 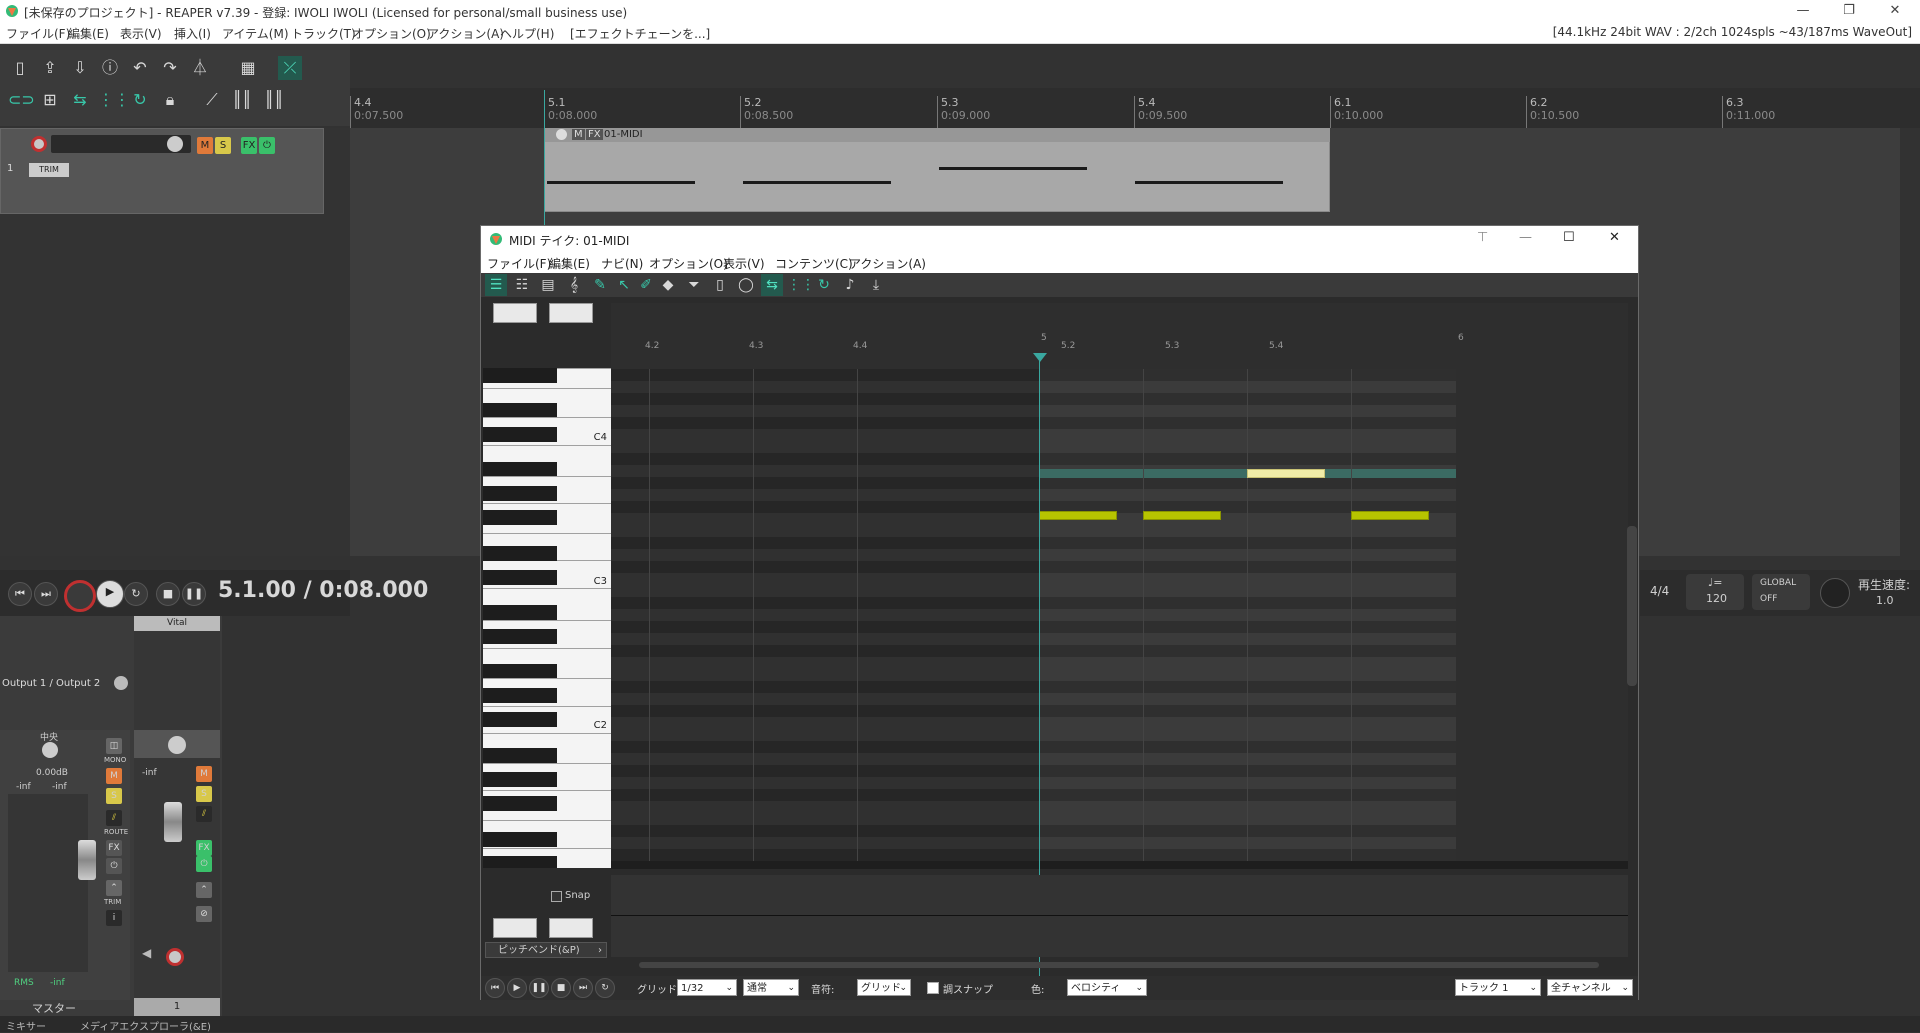 I want to click on snap-checkbox, so click(x=556, y=896).